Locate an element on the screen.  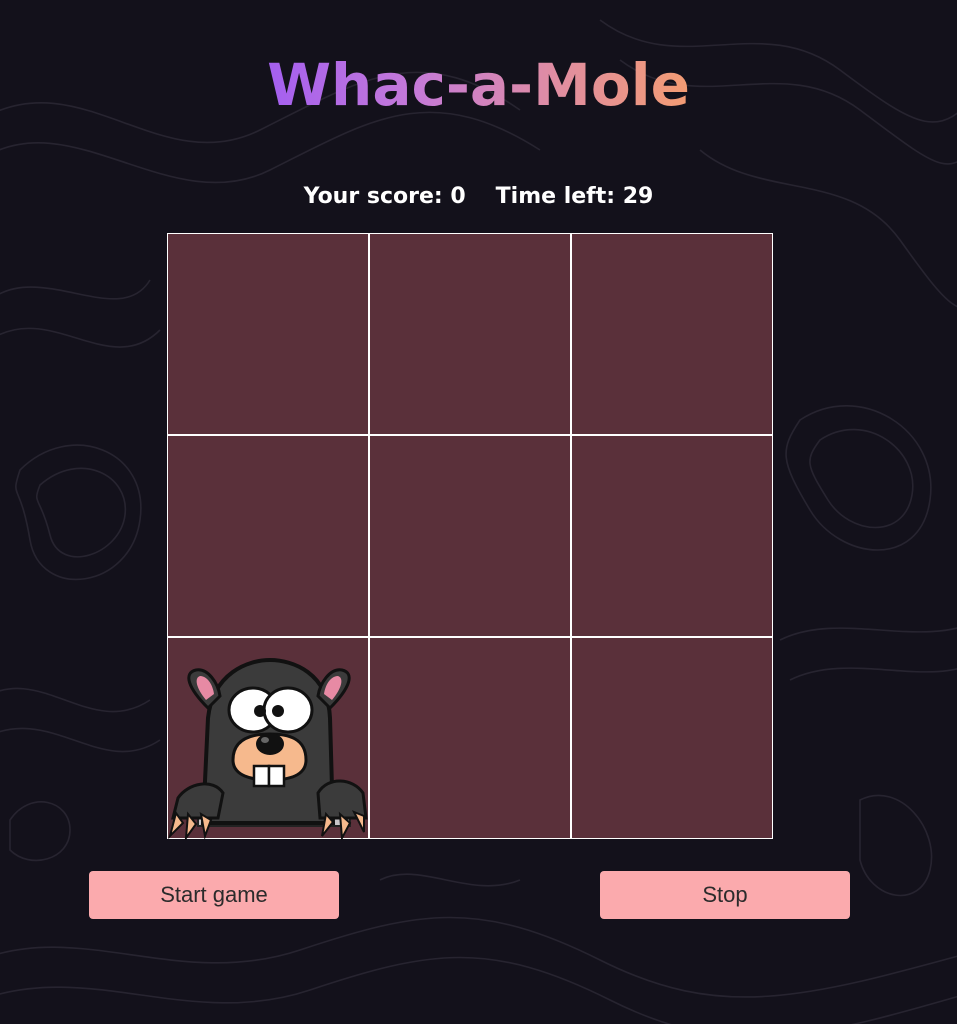
start-game-button: Start game is located at coordinates (214, 895).